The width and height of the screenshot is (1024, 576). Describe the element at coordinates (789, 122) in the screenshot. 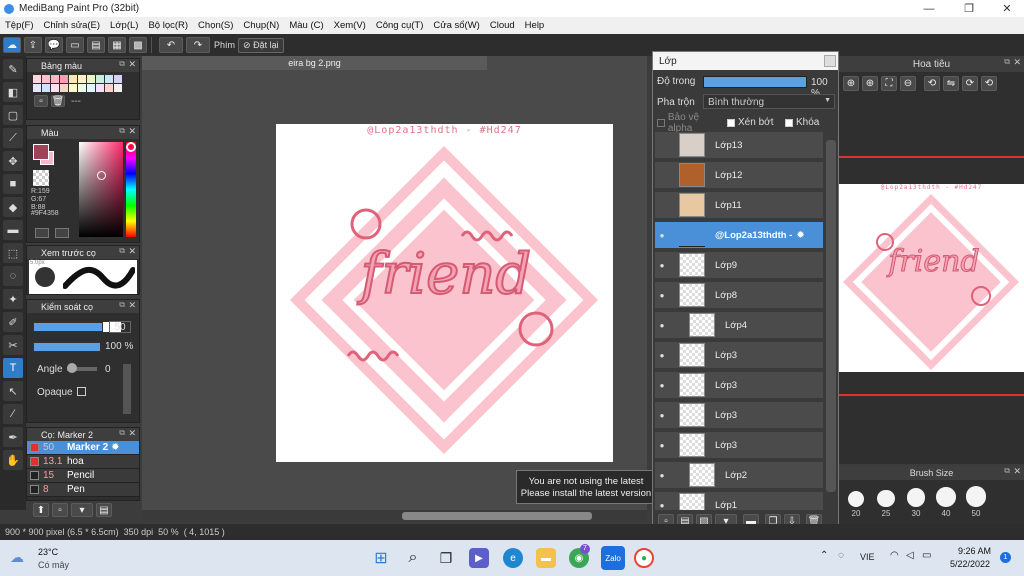

I see `lock-checkbox` at that location.